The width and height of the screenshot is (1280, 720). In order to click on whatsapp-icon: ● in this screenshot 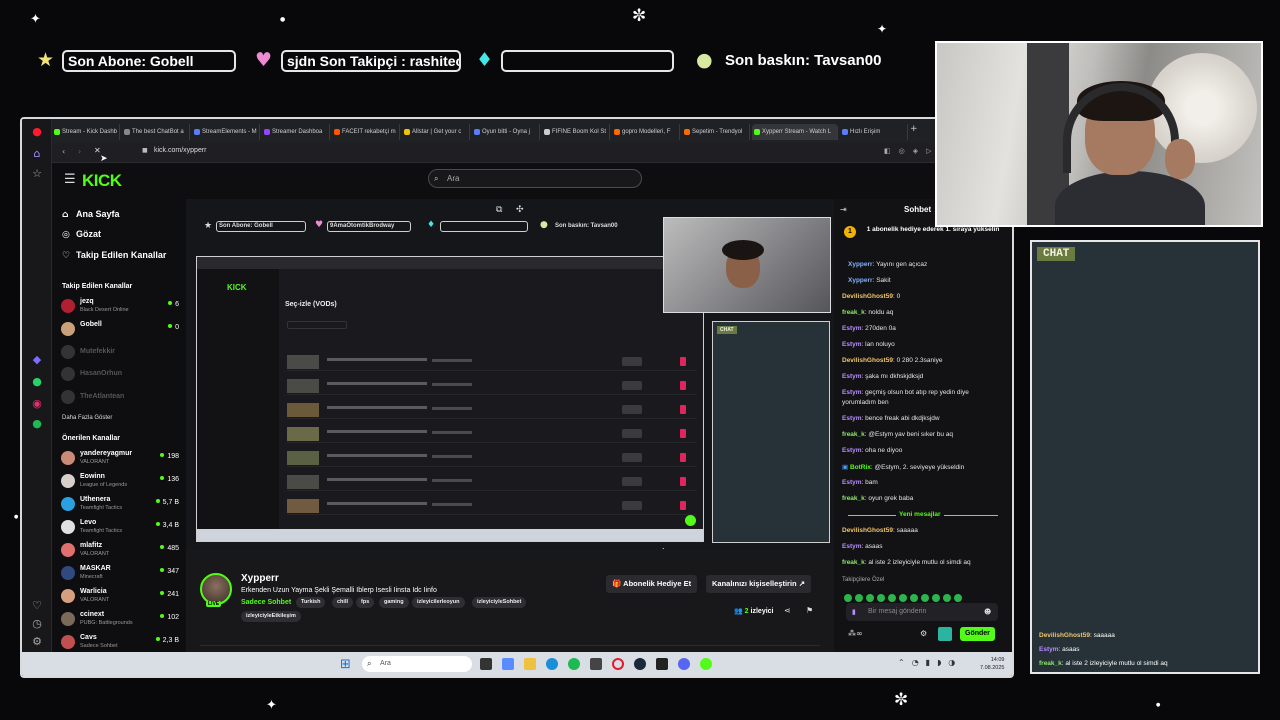, I will do `click(37, 382)`.